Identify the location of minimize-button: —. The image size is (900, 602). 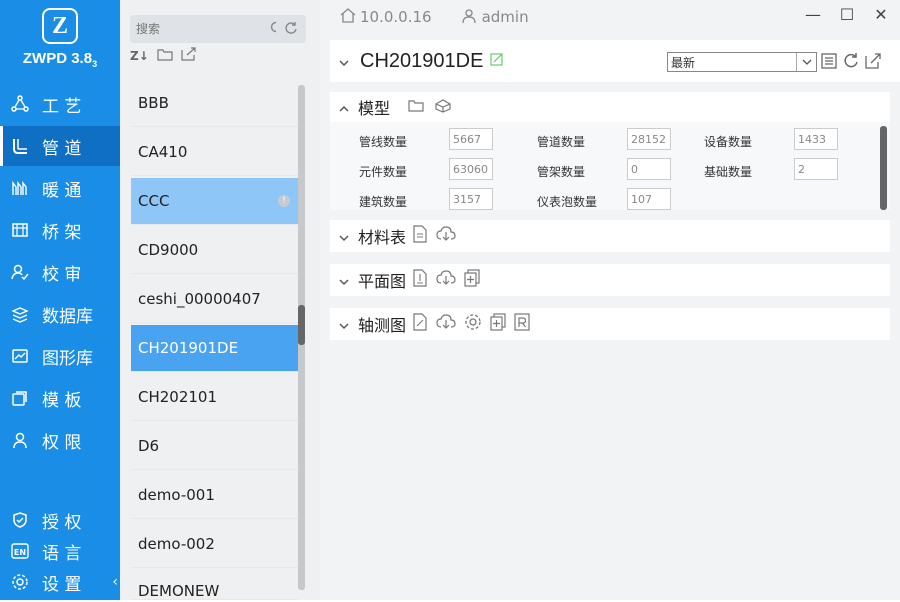
(813, 14).